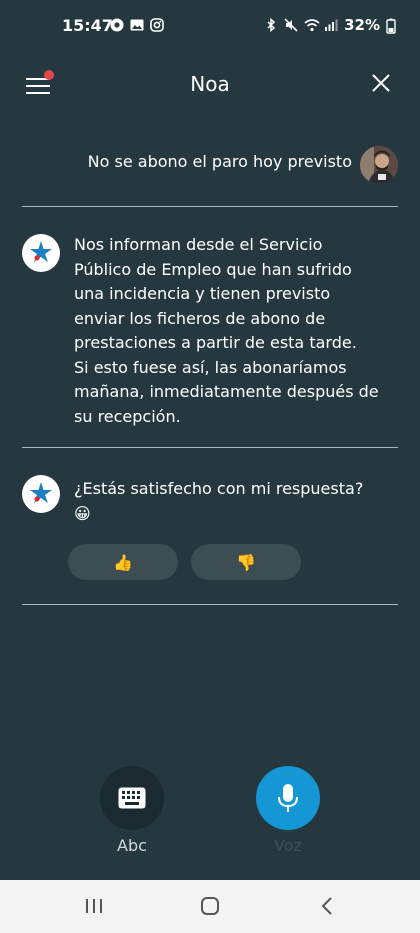 This screenshot has width=420, height=933. I want to click on bot-message-line: Si esto fuese así, las abonaríamos, so click(210, 367).